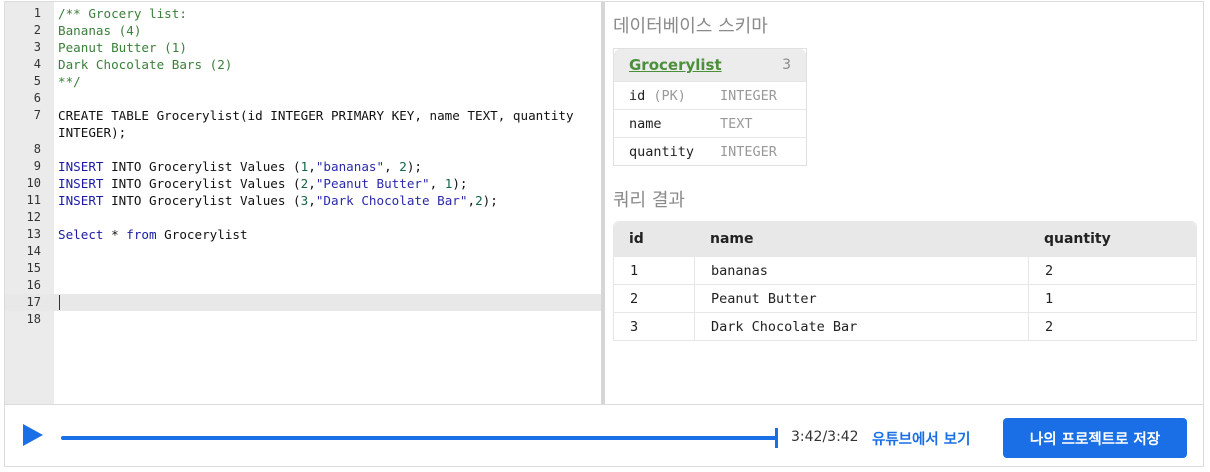 This screenshot has width=1210, height=472. What do you see at coordinates (303, 47) in the screenshot?
I see `code-line: 3 Peanut Butter (1)` at bounding box center [303, 47].